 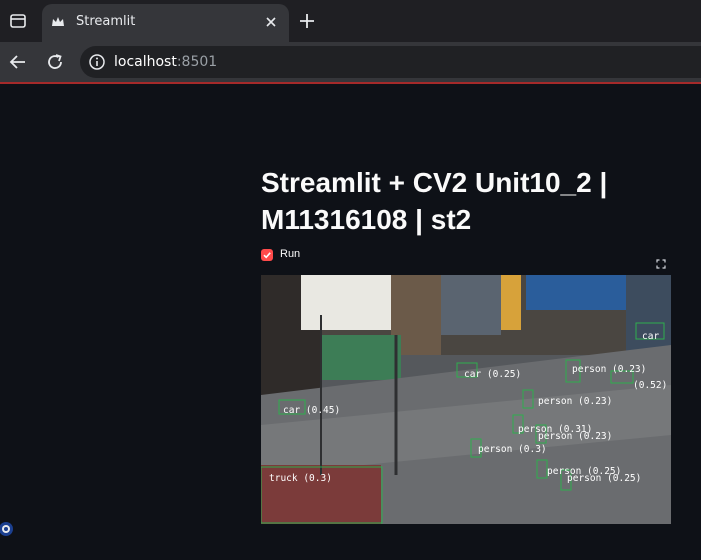 I want to click on detection-label: car, so click(x=650, y=336).